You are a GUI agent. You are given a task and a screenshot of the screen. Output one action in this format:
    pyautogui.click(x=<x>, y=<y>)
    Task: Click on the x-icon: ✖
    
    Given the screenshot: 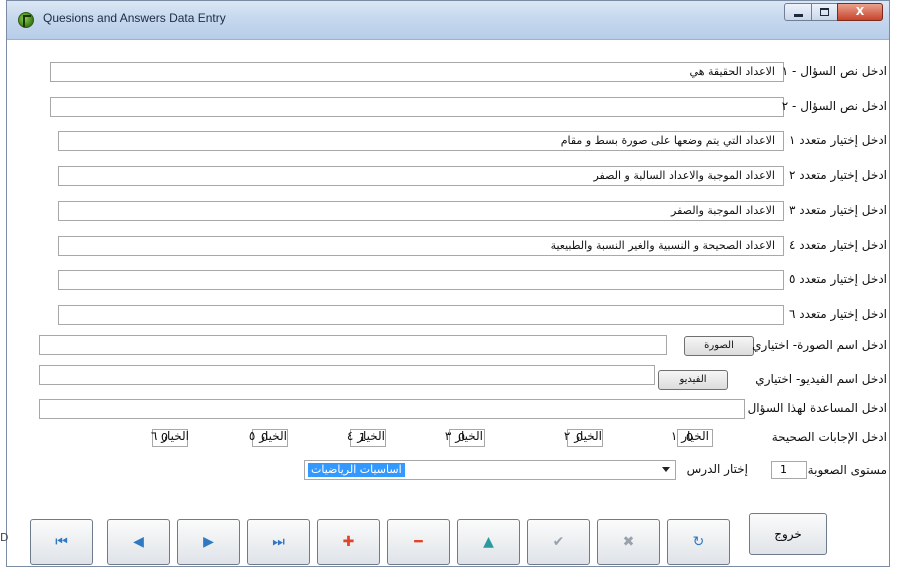 What is the action you would take?
    pyautogui.click(x=628, y=542)
    